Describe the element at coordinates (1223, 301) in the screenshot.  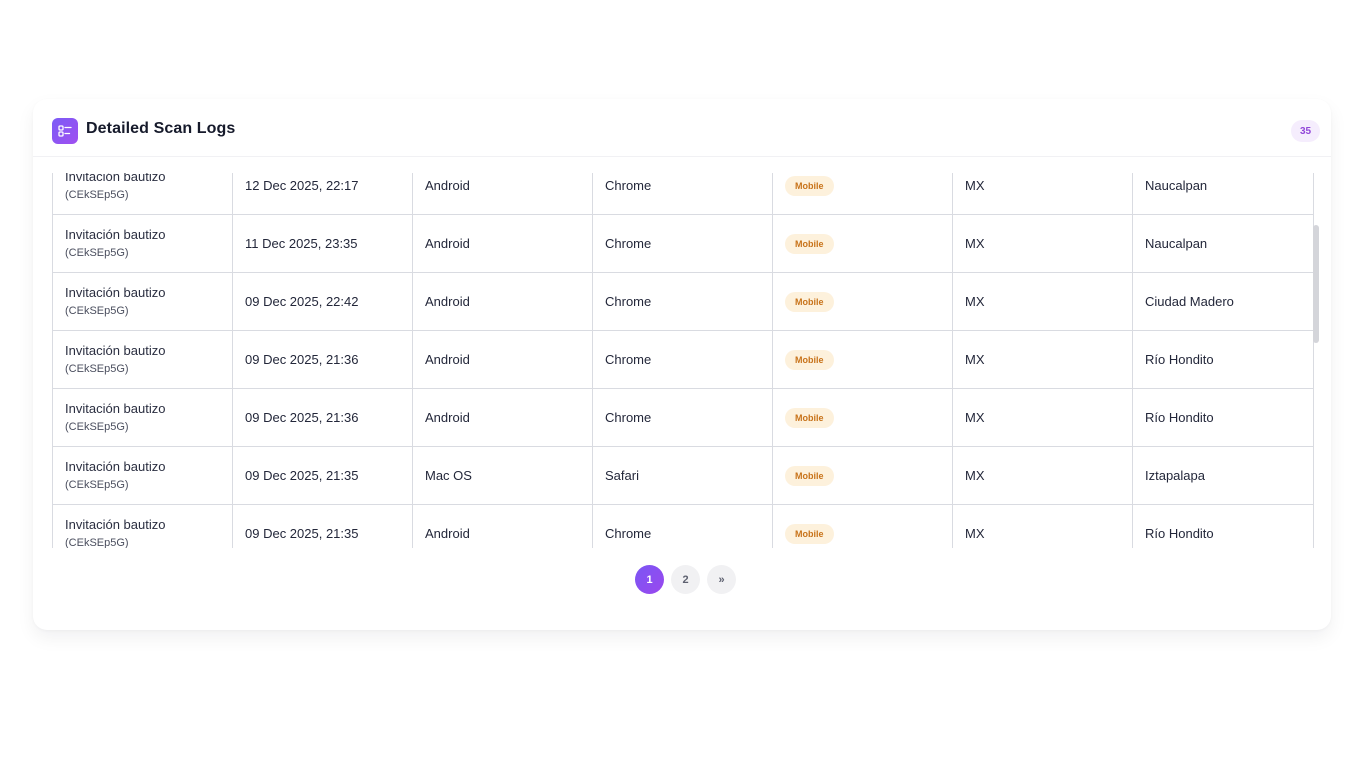
I see `cell-city: Ciudad Madero` at that location.